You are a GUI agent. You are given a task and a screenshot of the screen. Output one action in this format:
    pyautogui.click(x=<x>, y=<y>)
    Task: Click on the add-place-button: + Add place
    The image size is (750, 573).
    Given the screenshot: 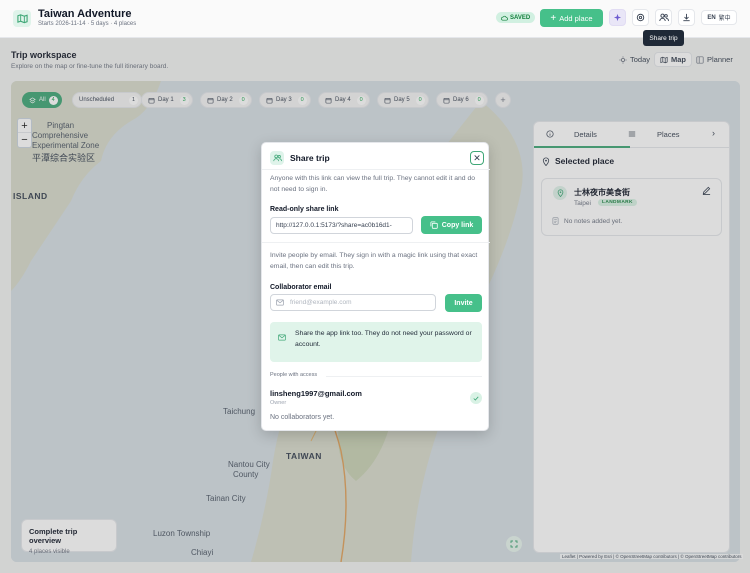 What is the action you would take?
    pyautogui.click(x=571, y=18)
    